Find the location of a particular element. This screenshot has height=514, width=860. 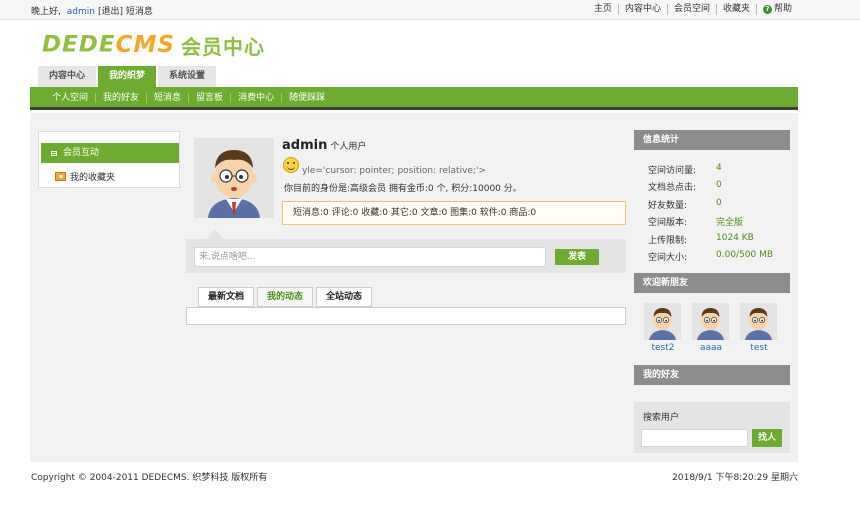

info-key: 好友数量: is located at coordinates (668, 206).